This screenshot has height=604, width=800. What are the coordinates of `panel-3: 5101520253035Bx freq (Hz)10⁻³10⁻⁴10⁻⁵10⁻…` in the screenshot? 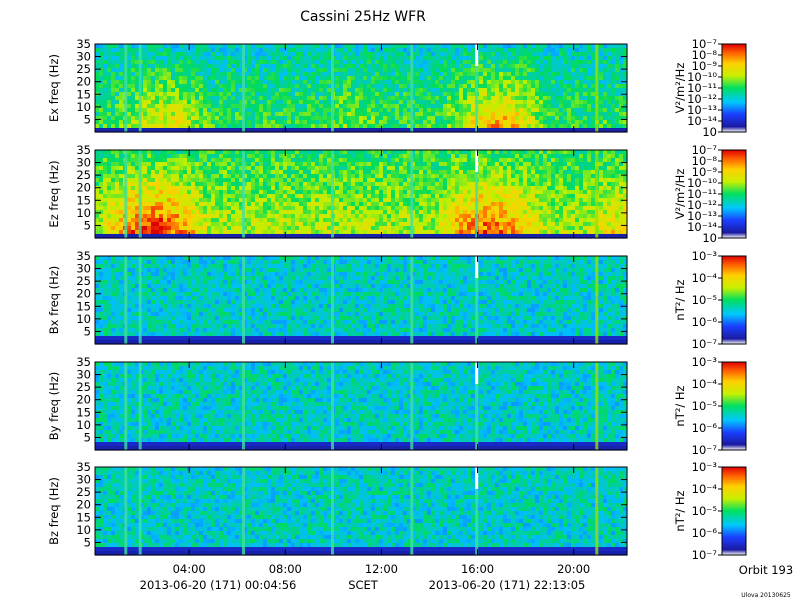 It's located at (396, 300).